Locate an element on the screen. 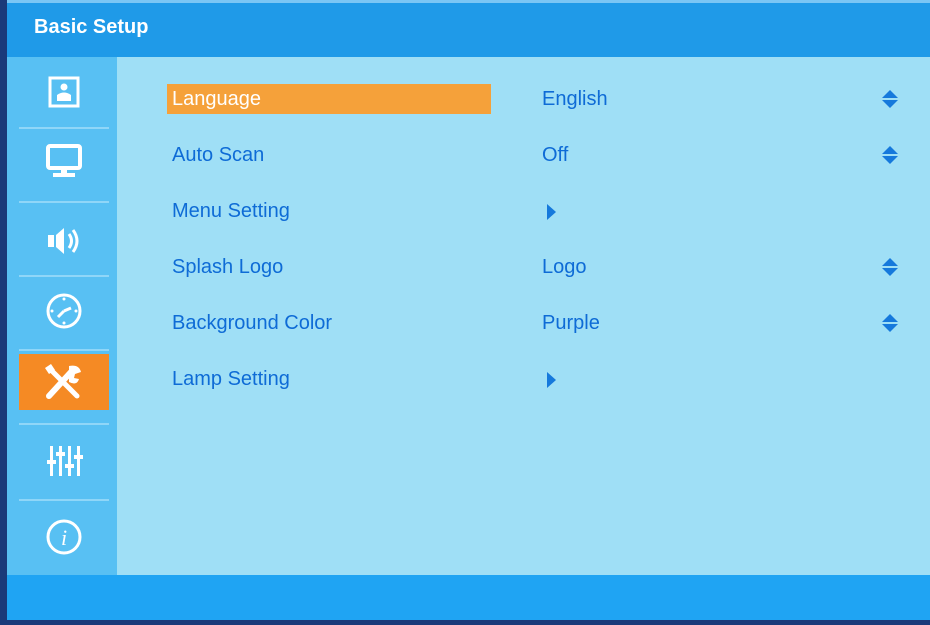 This screenshot has height=625, width=930. menu-row-background-color: Background Color Purple is located at coordinates (532, 323).